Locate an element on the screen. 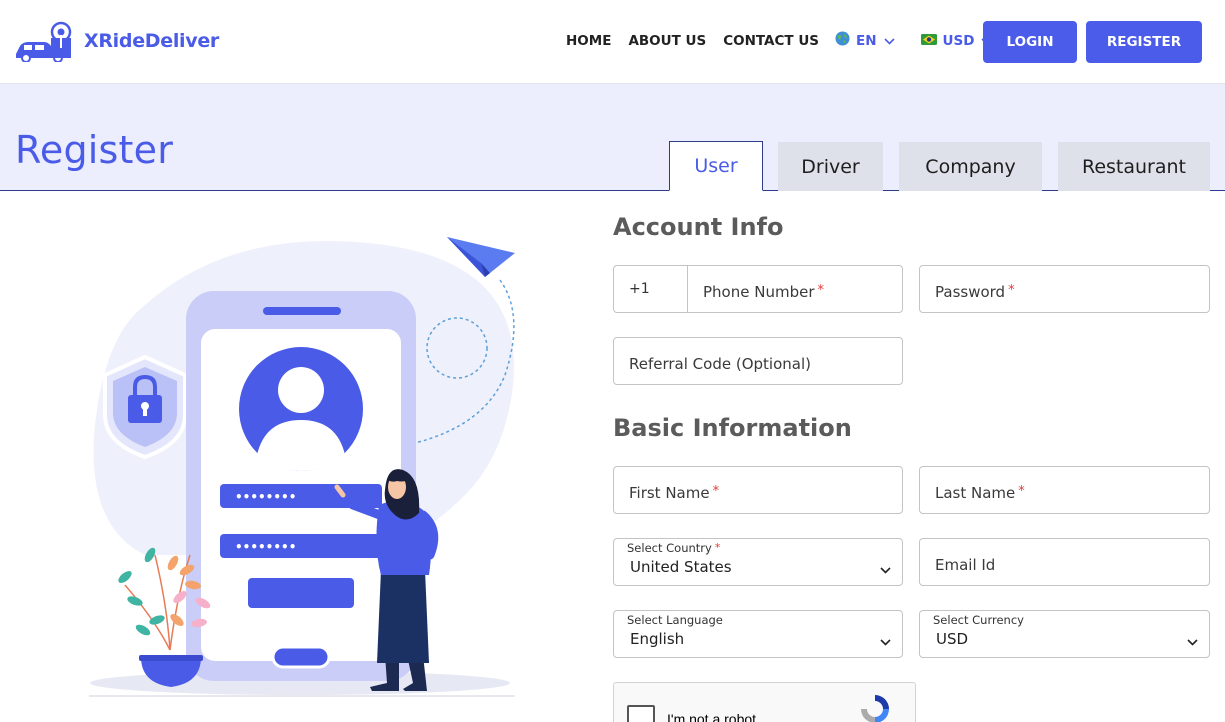  tab-driver: Driver is located at coordinates (830, 166).